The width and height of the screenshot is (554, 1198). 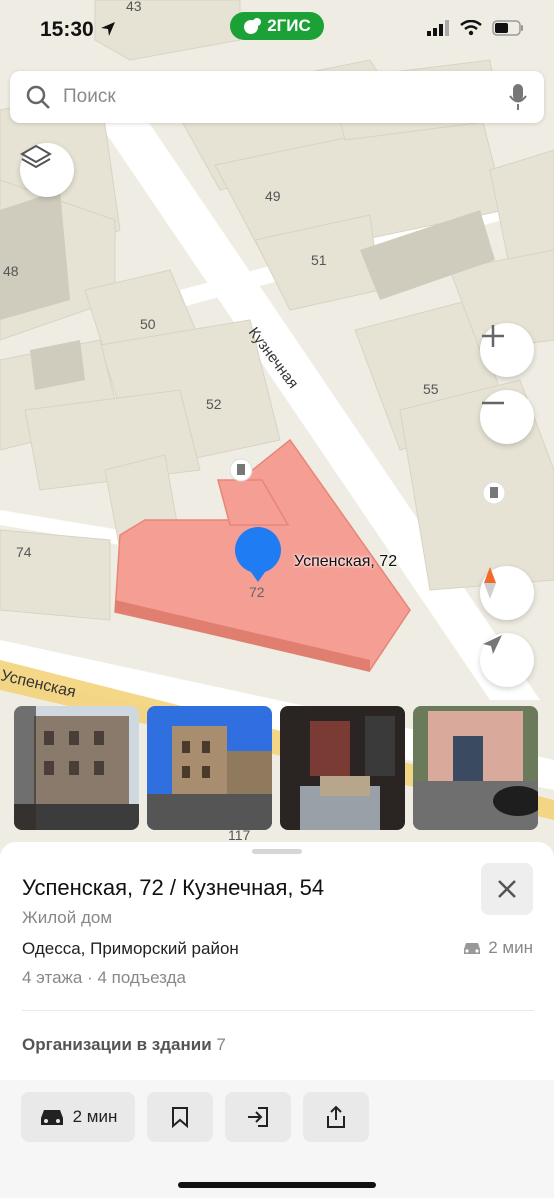 What do you see at coordinates (277, 851) in the screenshot?
I see `sheet-handle` at bounding box center [277, 851].